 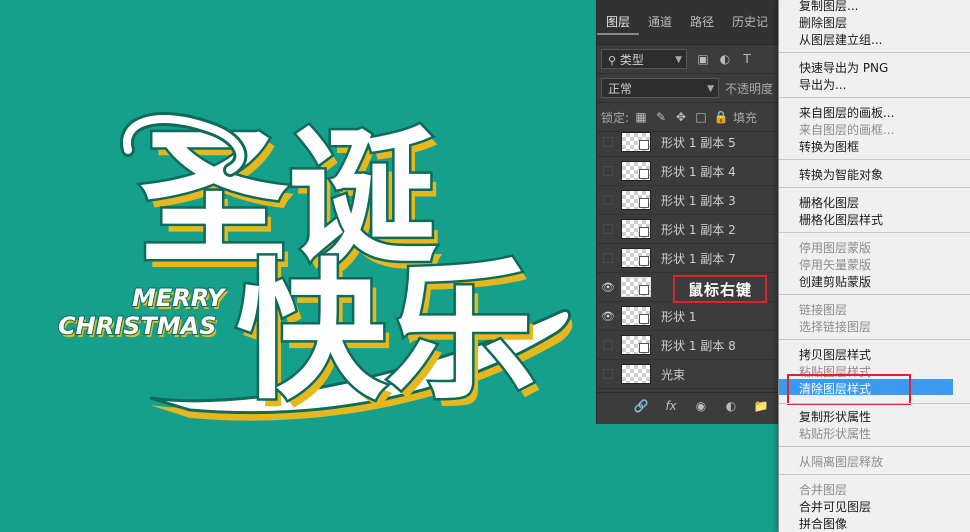 What do you see at coordinates (179, 298) in the screenshot?
I see `merry-text: MERRY` at bounding box center [179, 298].